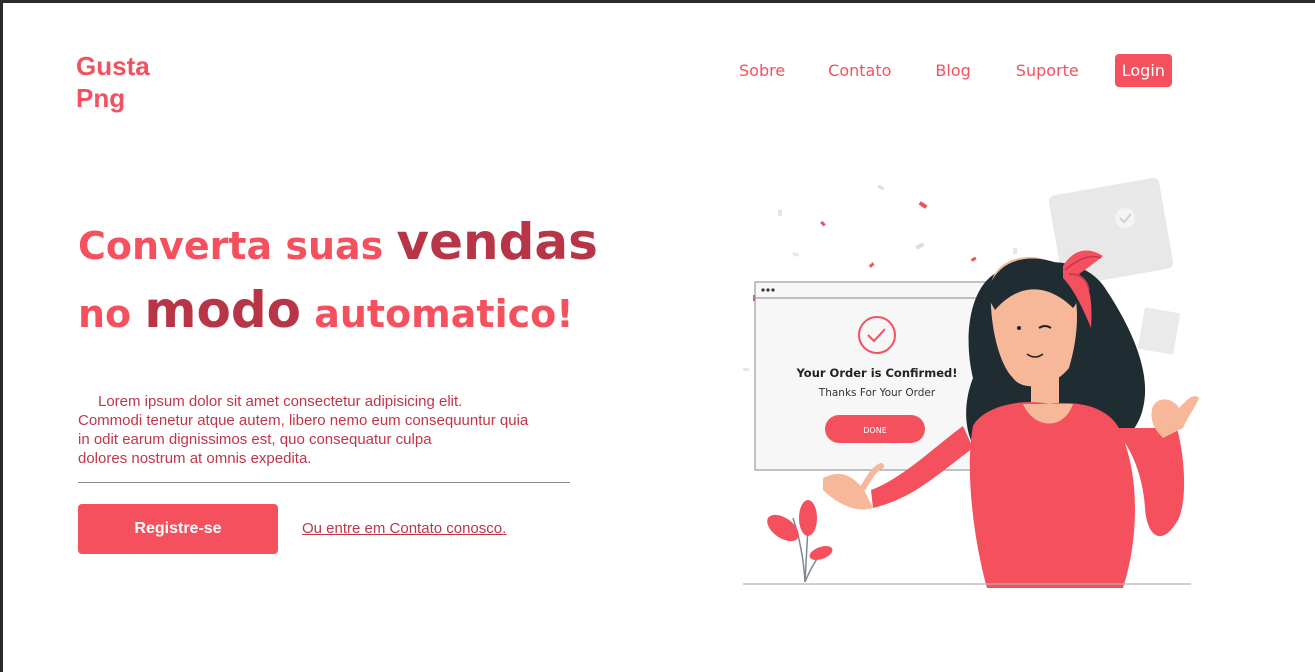 The height and width of the screenshot is (672, 1315). What do you see at coordinates (237, 246) in the screenshot?
I see `hero-text-converta: Converta suas` at bounding box center [237, 246].